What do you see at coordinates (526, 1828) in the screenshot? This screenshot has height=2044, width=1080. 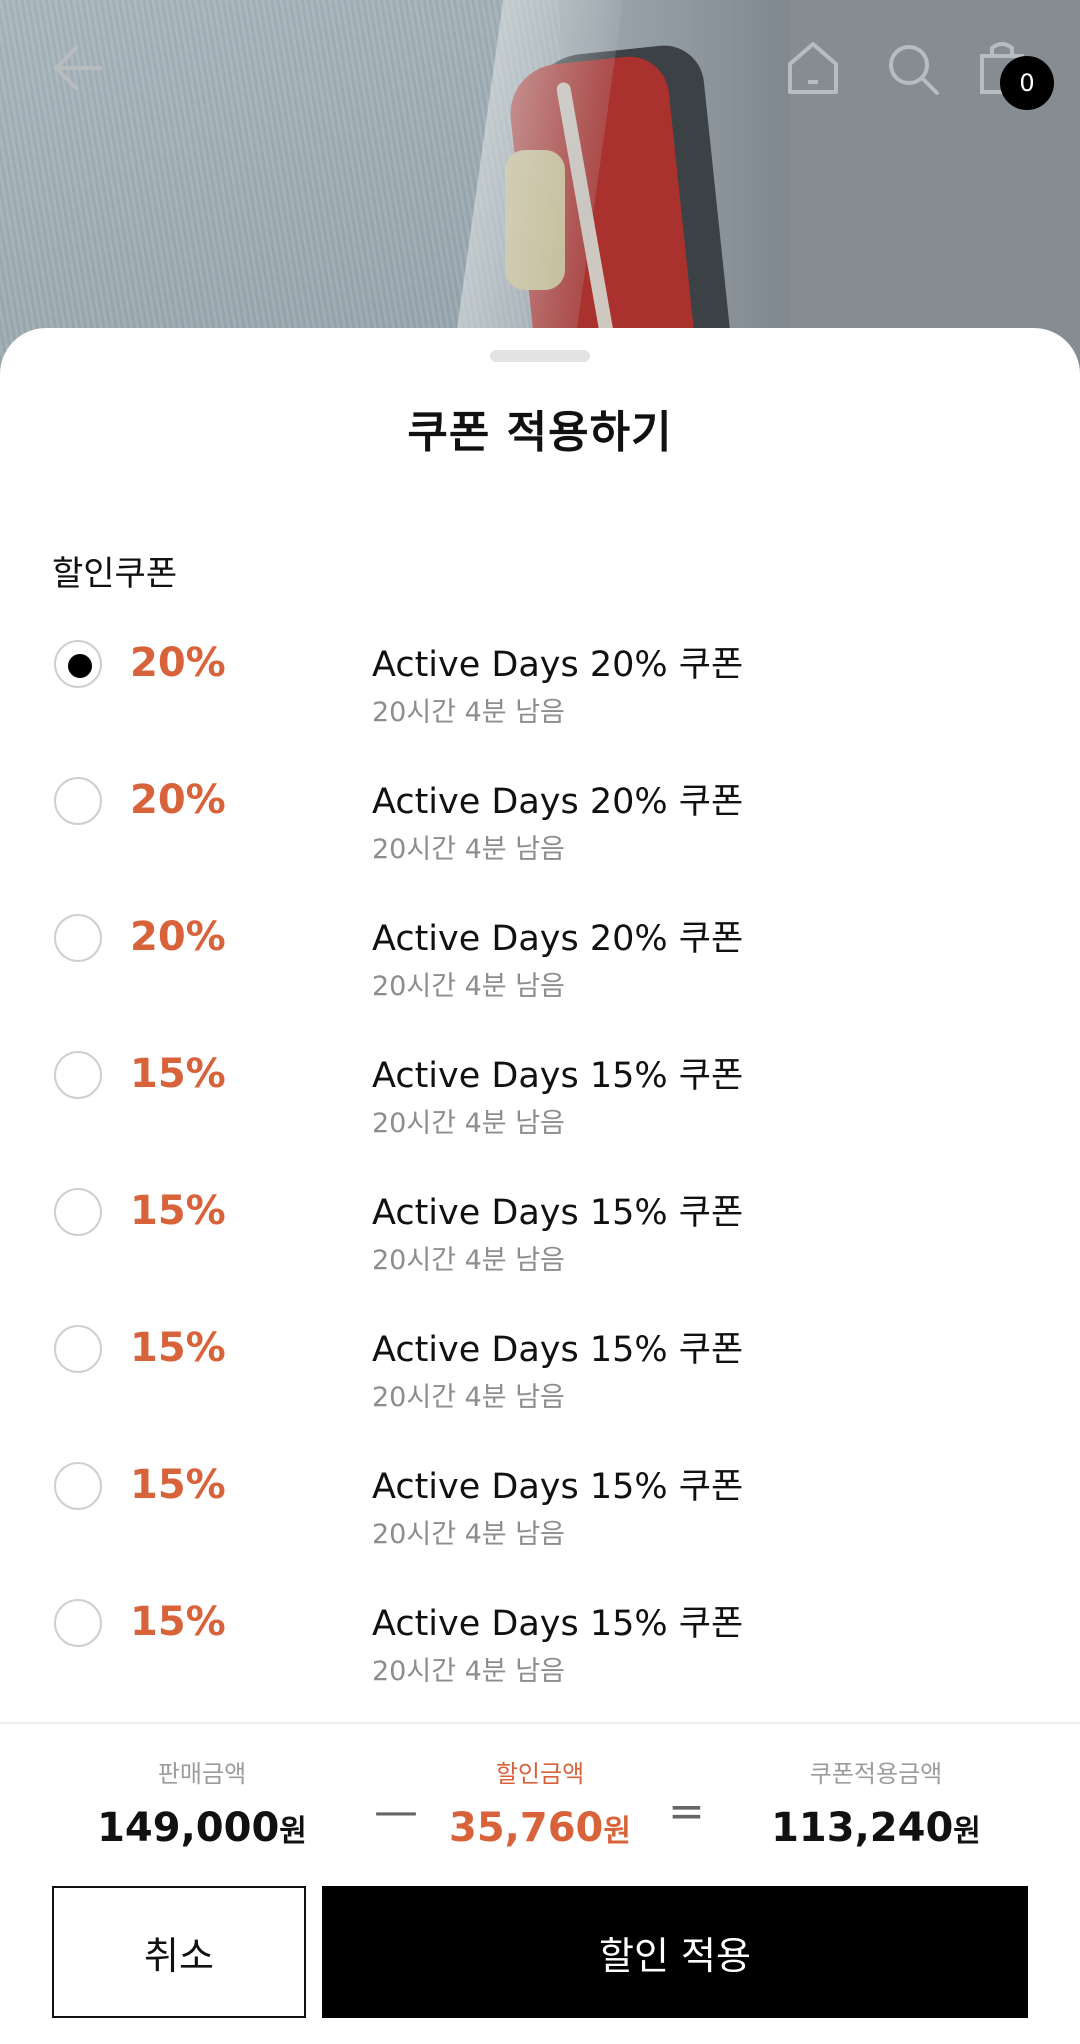 I see `discount-amount: 35,760` at bounding box center [526, 1828].